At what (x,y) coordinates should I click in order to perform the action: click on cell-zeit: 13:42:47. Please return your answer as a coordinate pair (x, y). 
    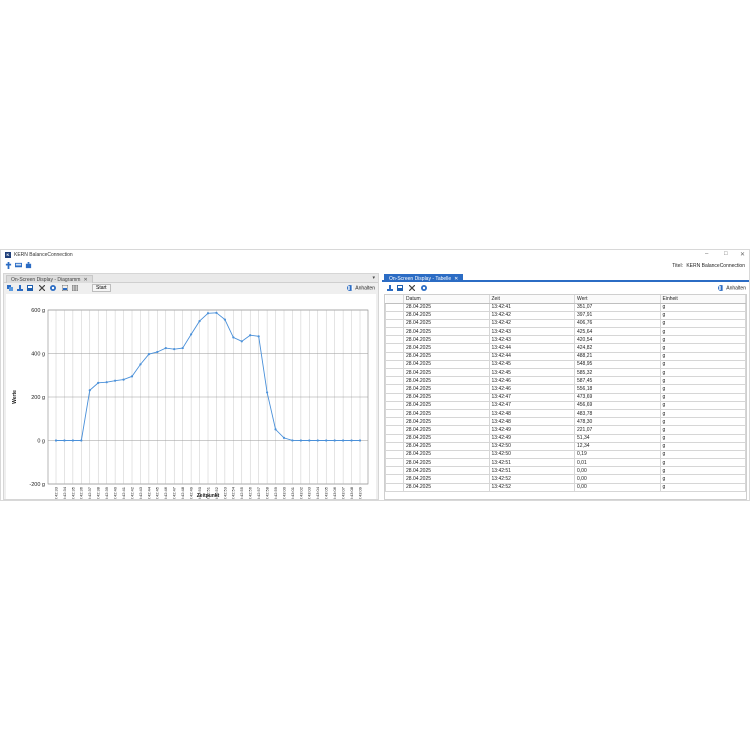
    Looking at the image, I should click on (531, 405).